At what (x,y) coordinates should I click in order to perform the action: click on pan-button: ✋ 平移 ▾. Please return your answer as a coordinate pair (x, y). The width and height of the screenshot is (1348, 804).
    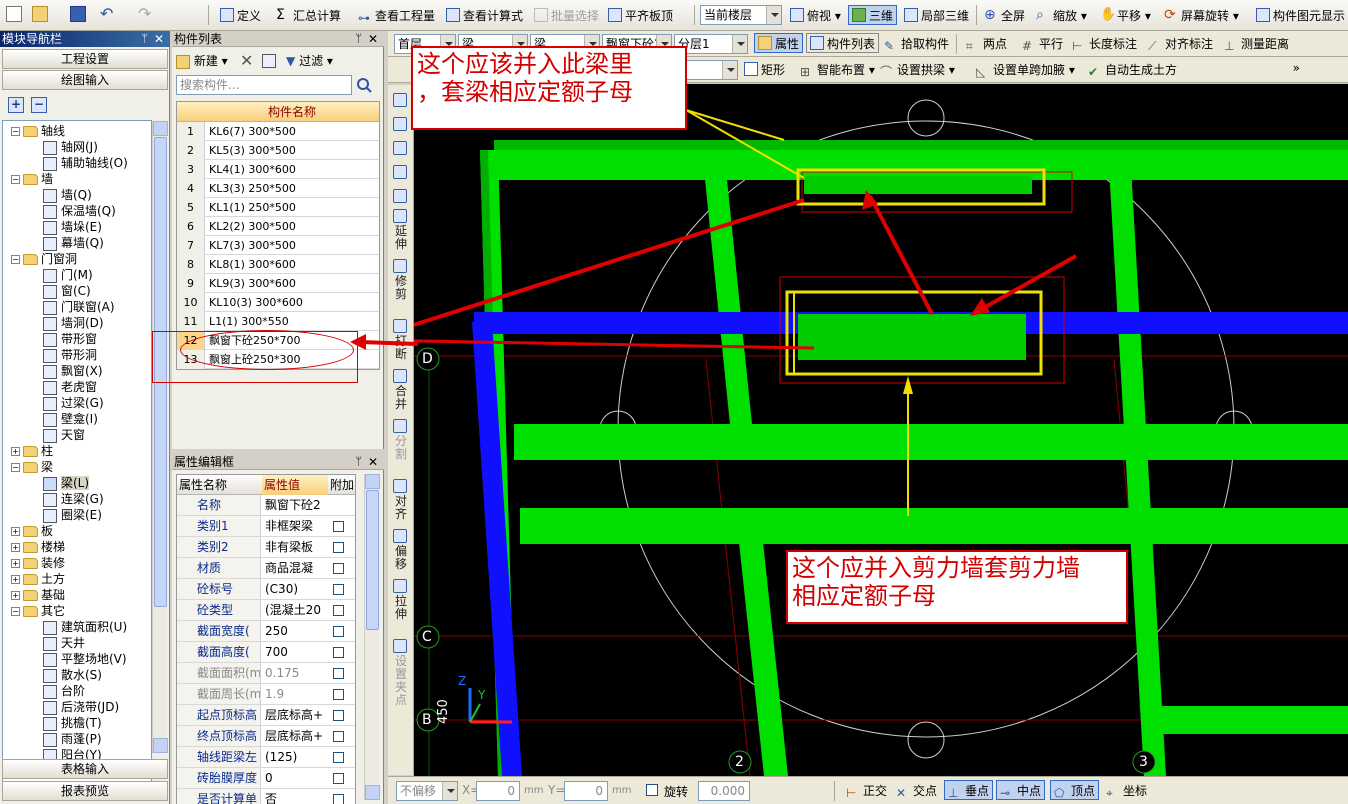
    Looking at the image, I should click on (1125, 15).